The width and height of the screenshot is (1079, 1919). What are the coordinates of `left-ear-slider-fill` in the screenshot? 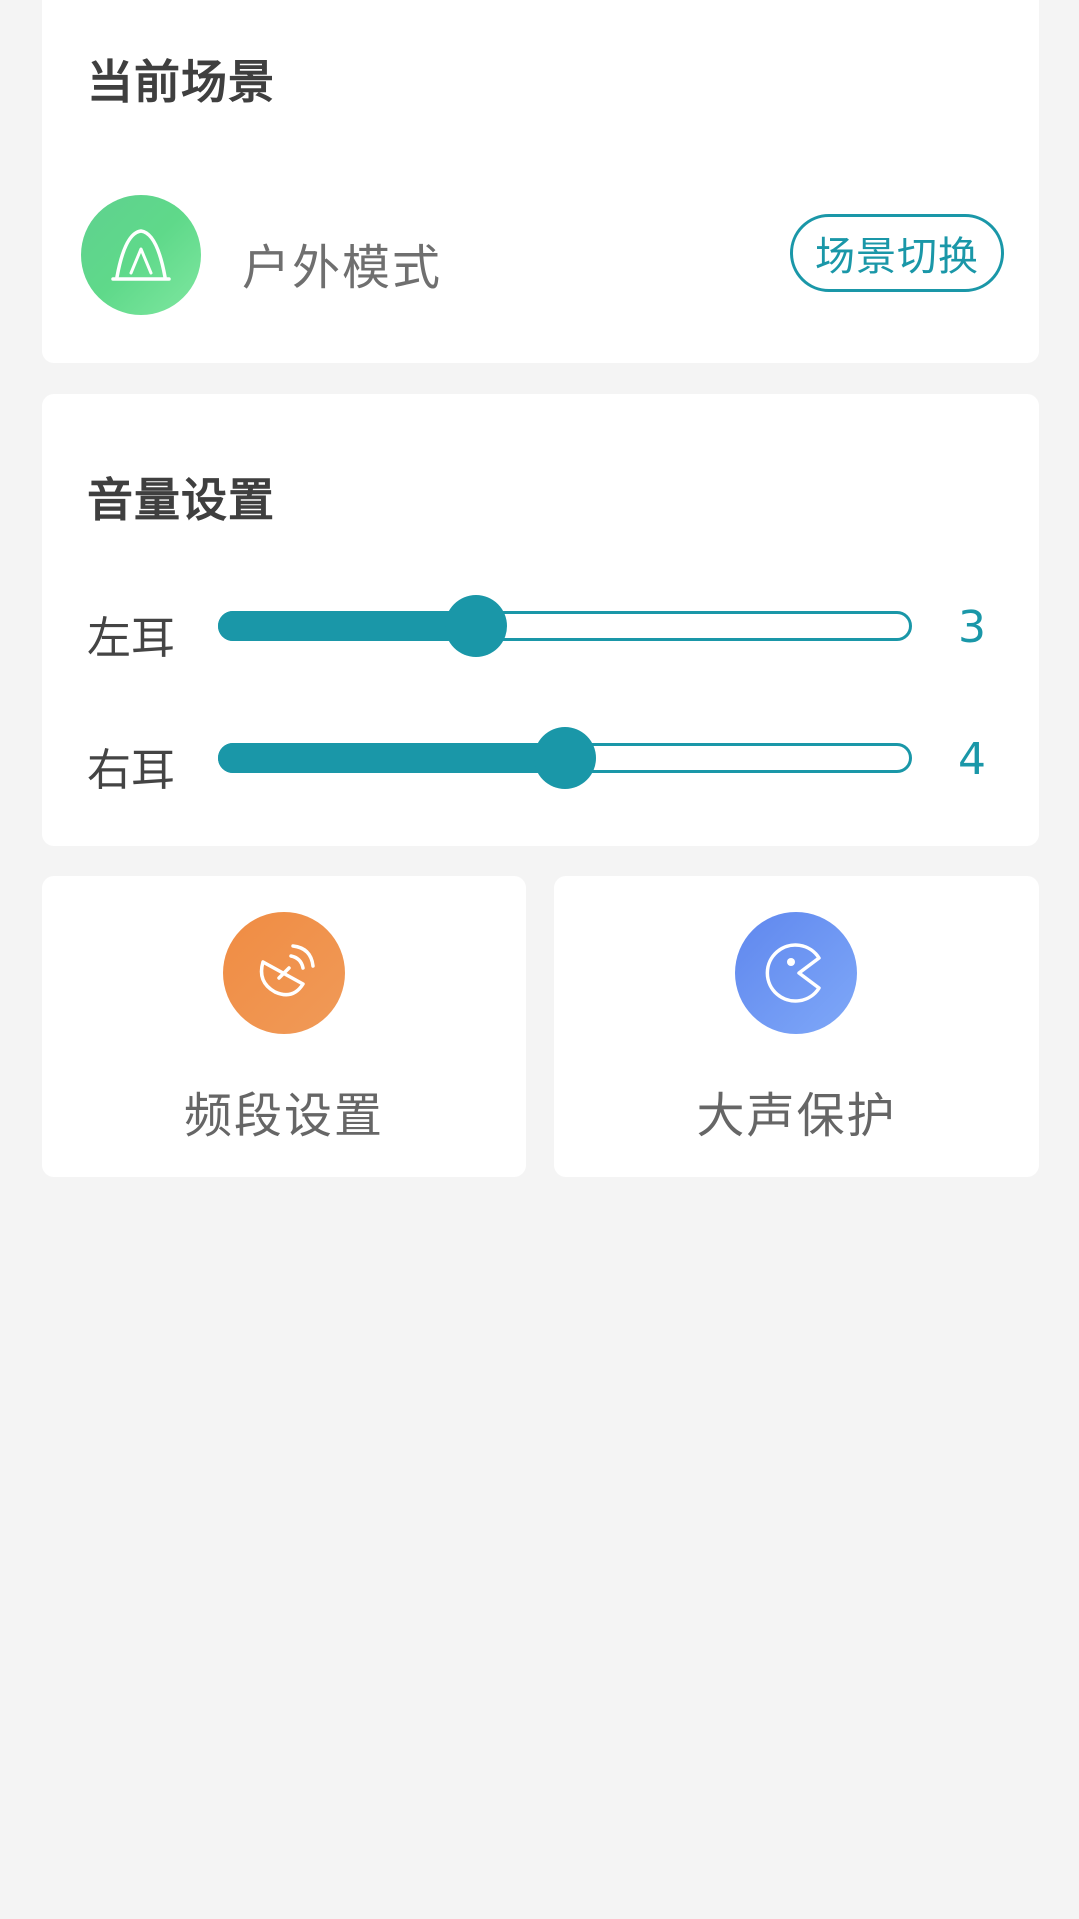 It's located at (347, 626).